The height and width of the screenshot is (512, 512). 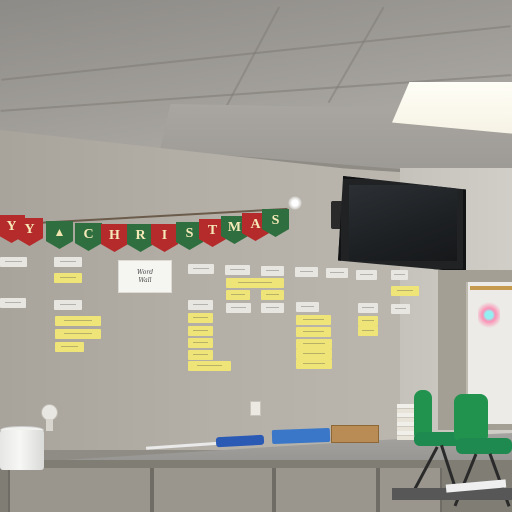 I want to click on tv-screen, so click(x=403, y=223).